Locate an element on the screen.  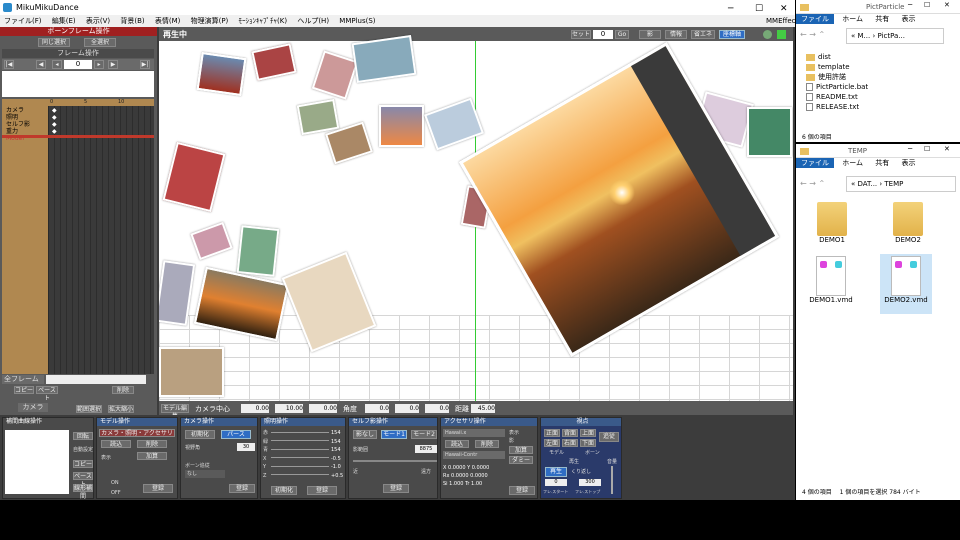
first-frame-icon: |◀ is located at coordinates (9, 64).